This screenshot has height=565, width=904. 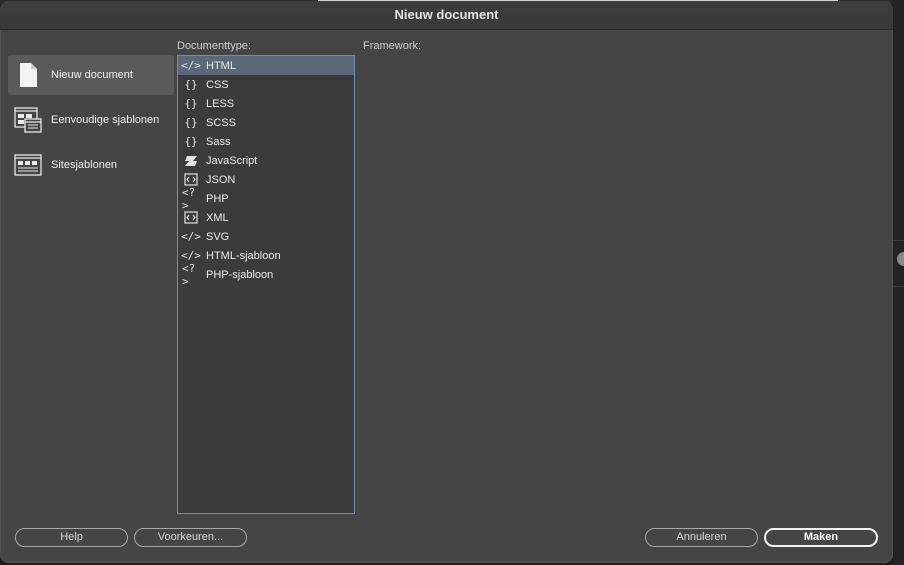 I want to click on list-item-sass: {} Sass, so click(x=266, y=141).